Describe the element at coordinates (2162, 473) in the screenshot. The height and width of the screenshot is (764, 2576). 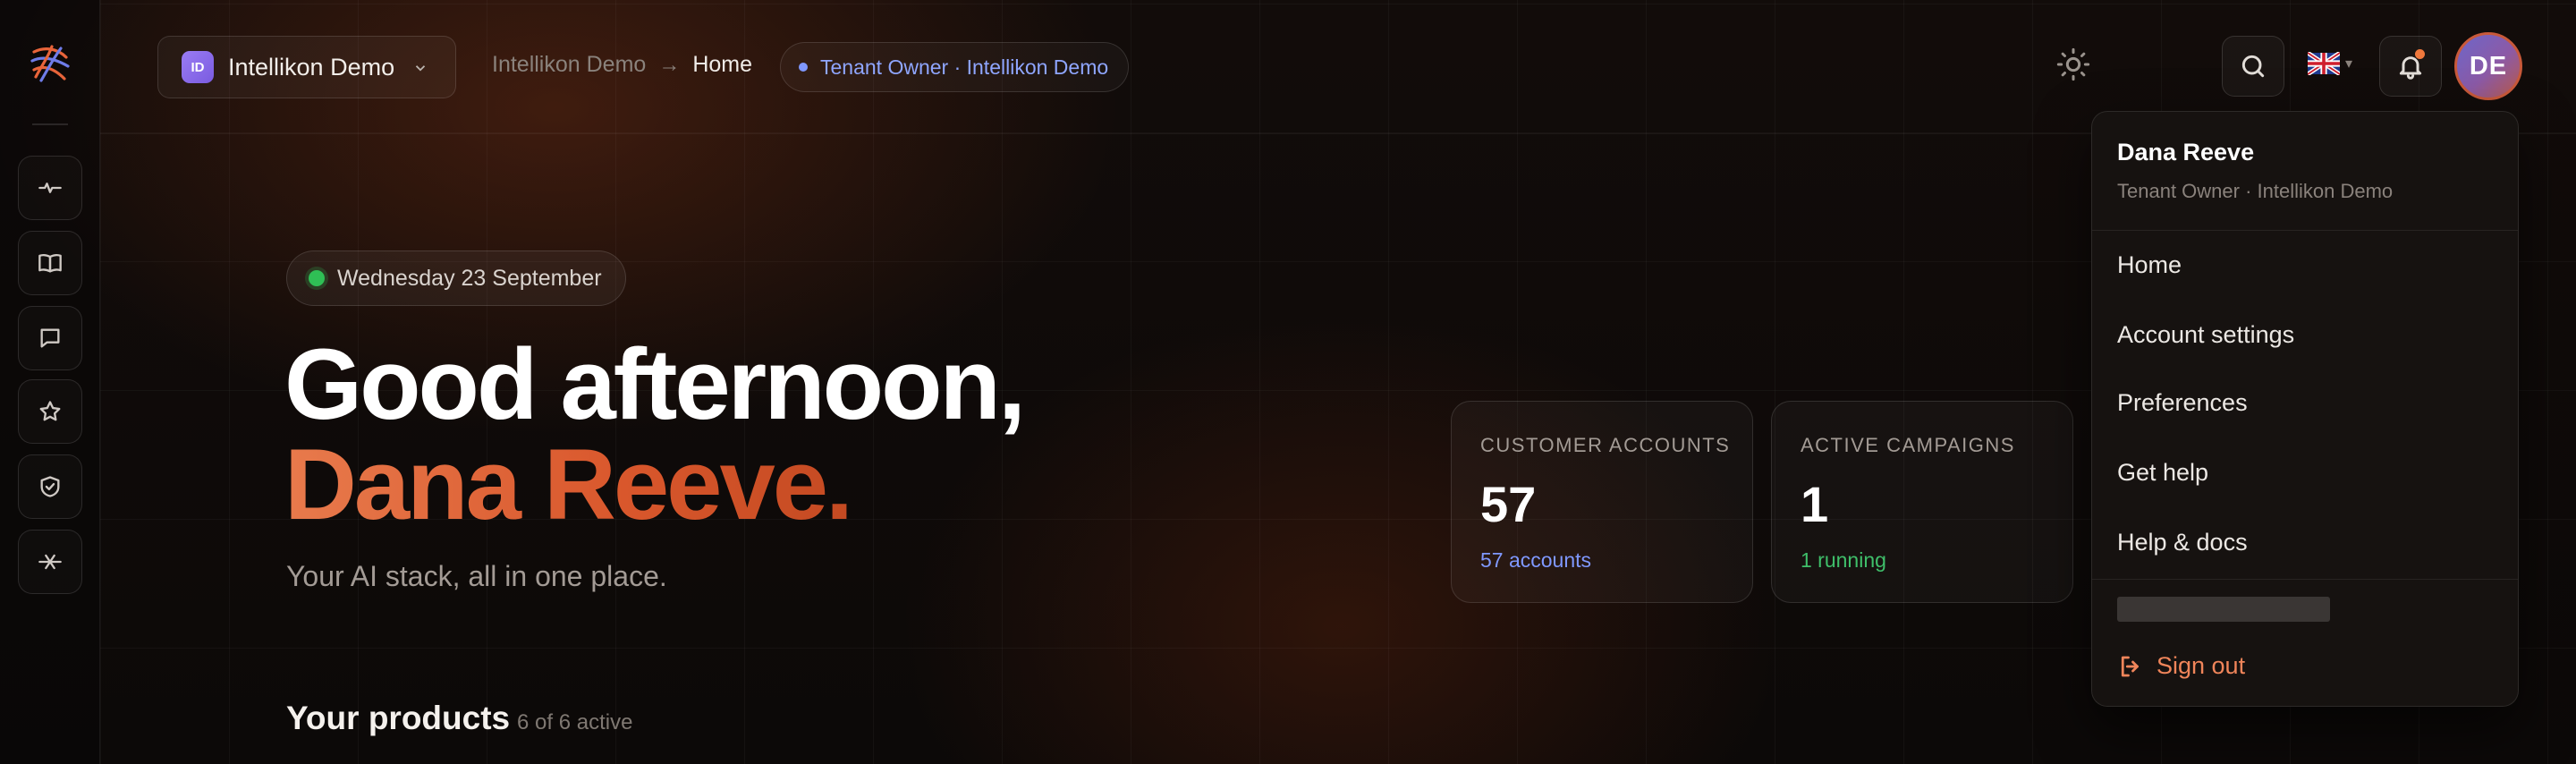
I see `menu-item-get-help: Get help` at that location.